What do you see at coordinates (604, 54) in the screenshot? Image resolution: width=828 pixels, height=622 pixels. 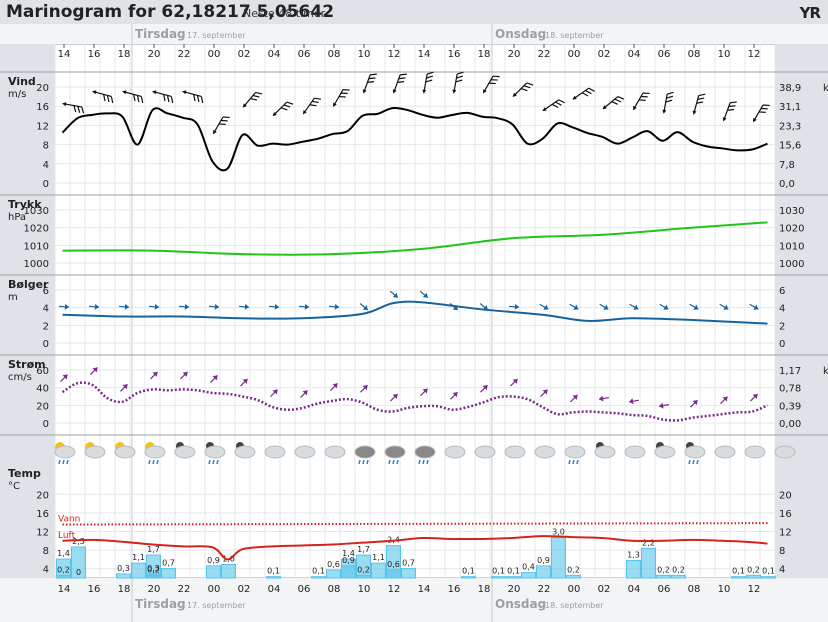 I see `hour-label-top: 02` at bounding box center [604, 54].